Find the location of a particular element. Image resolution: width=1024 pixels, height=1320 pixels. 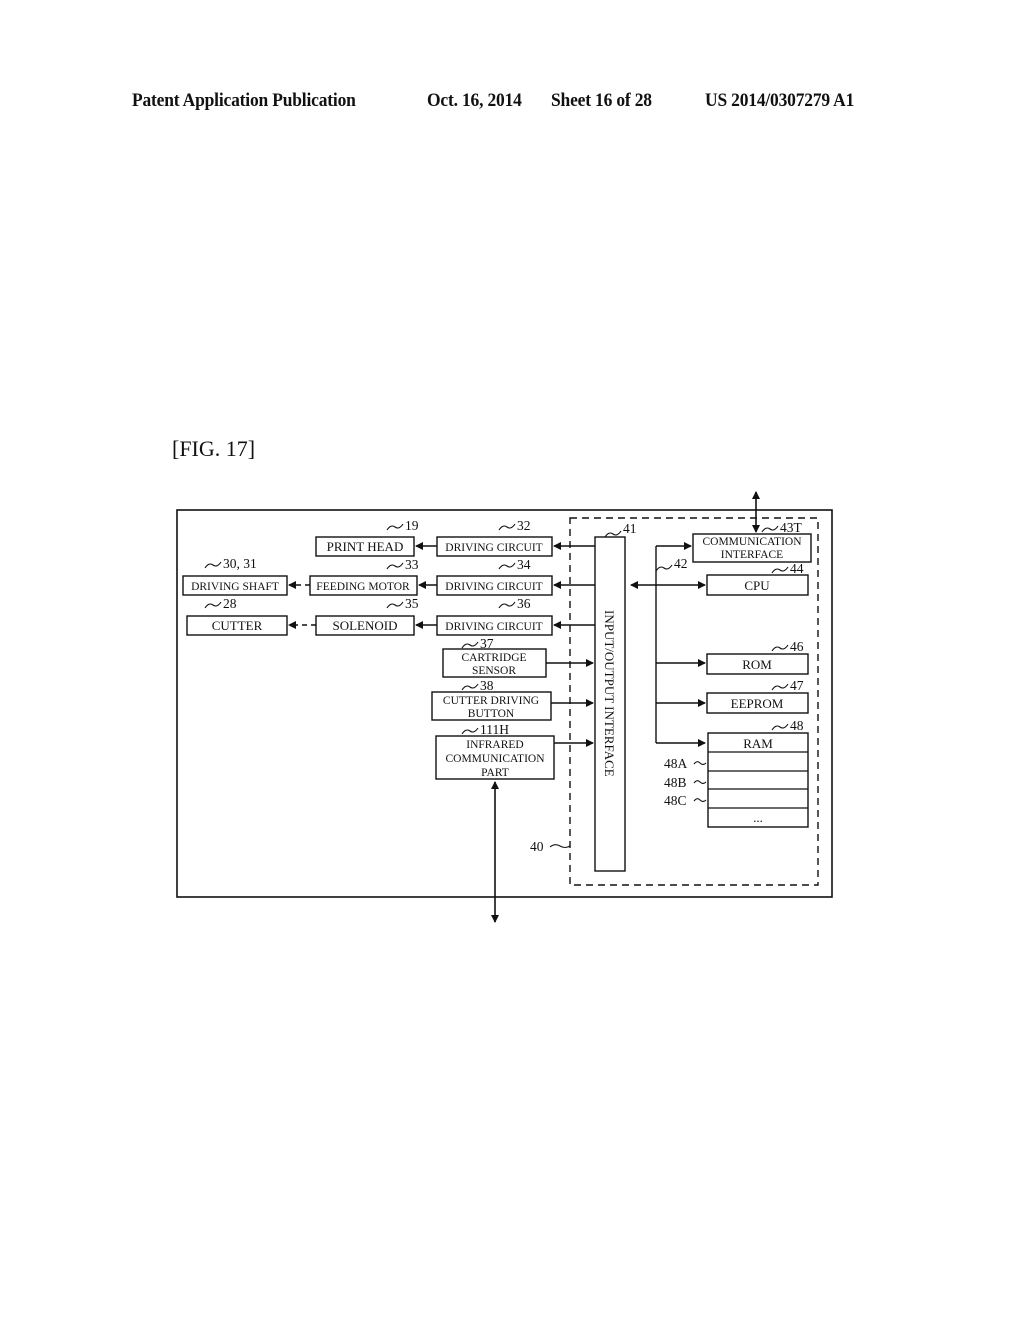

ref-35: 35 is located at coordinates (412, 603).